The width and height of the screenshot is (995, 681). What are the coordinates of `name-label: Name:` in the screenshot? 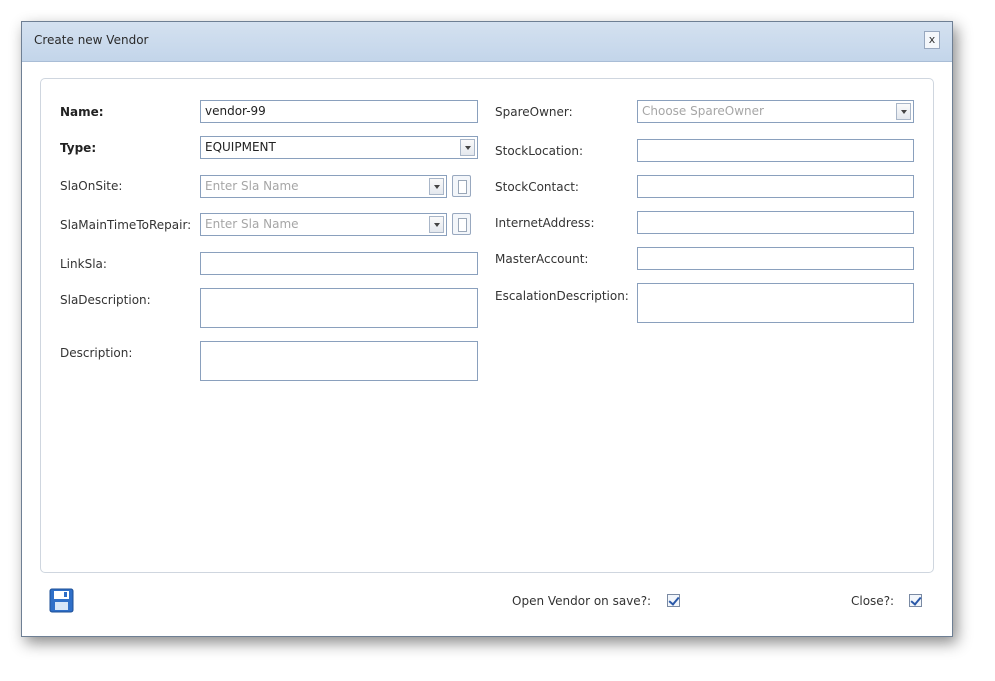 It's located at (82, 112).